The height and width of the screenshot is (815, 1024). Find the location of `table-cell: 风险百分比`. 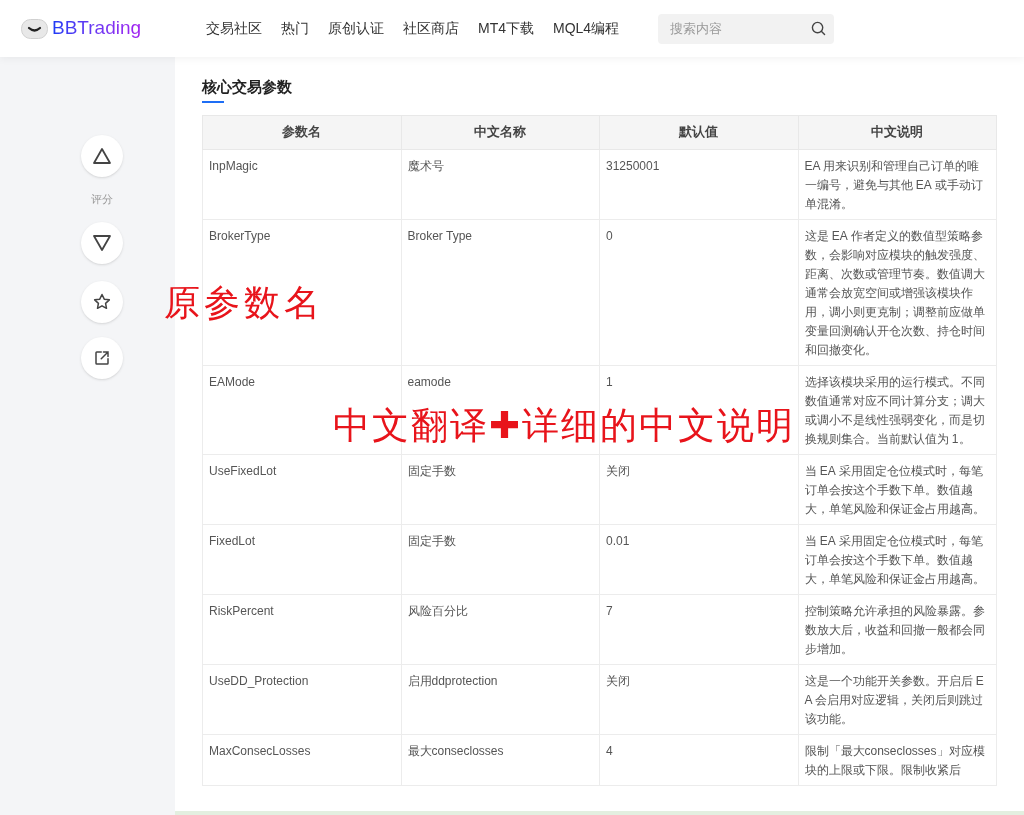

table-cell: 风险百分比 is located at coordinates (500, 629).